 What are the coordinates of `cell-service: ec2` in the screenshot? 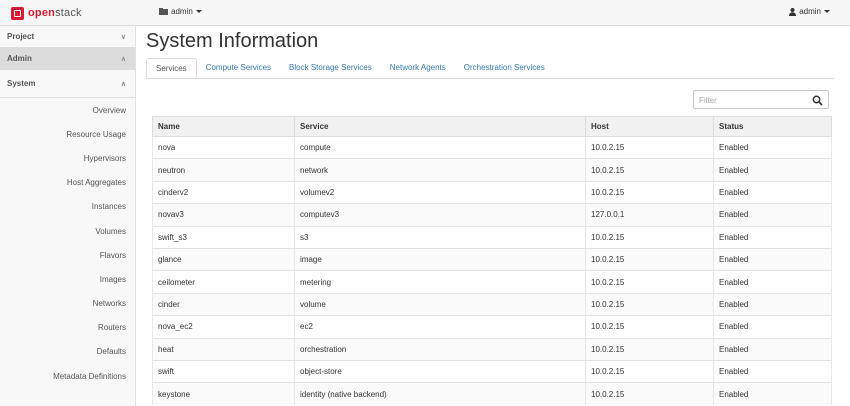 It's located at (440, 327).